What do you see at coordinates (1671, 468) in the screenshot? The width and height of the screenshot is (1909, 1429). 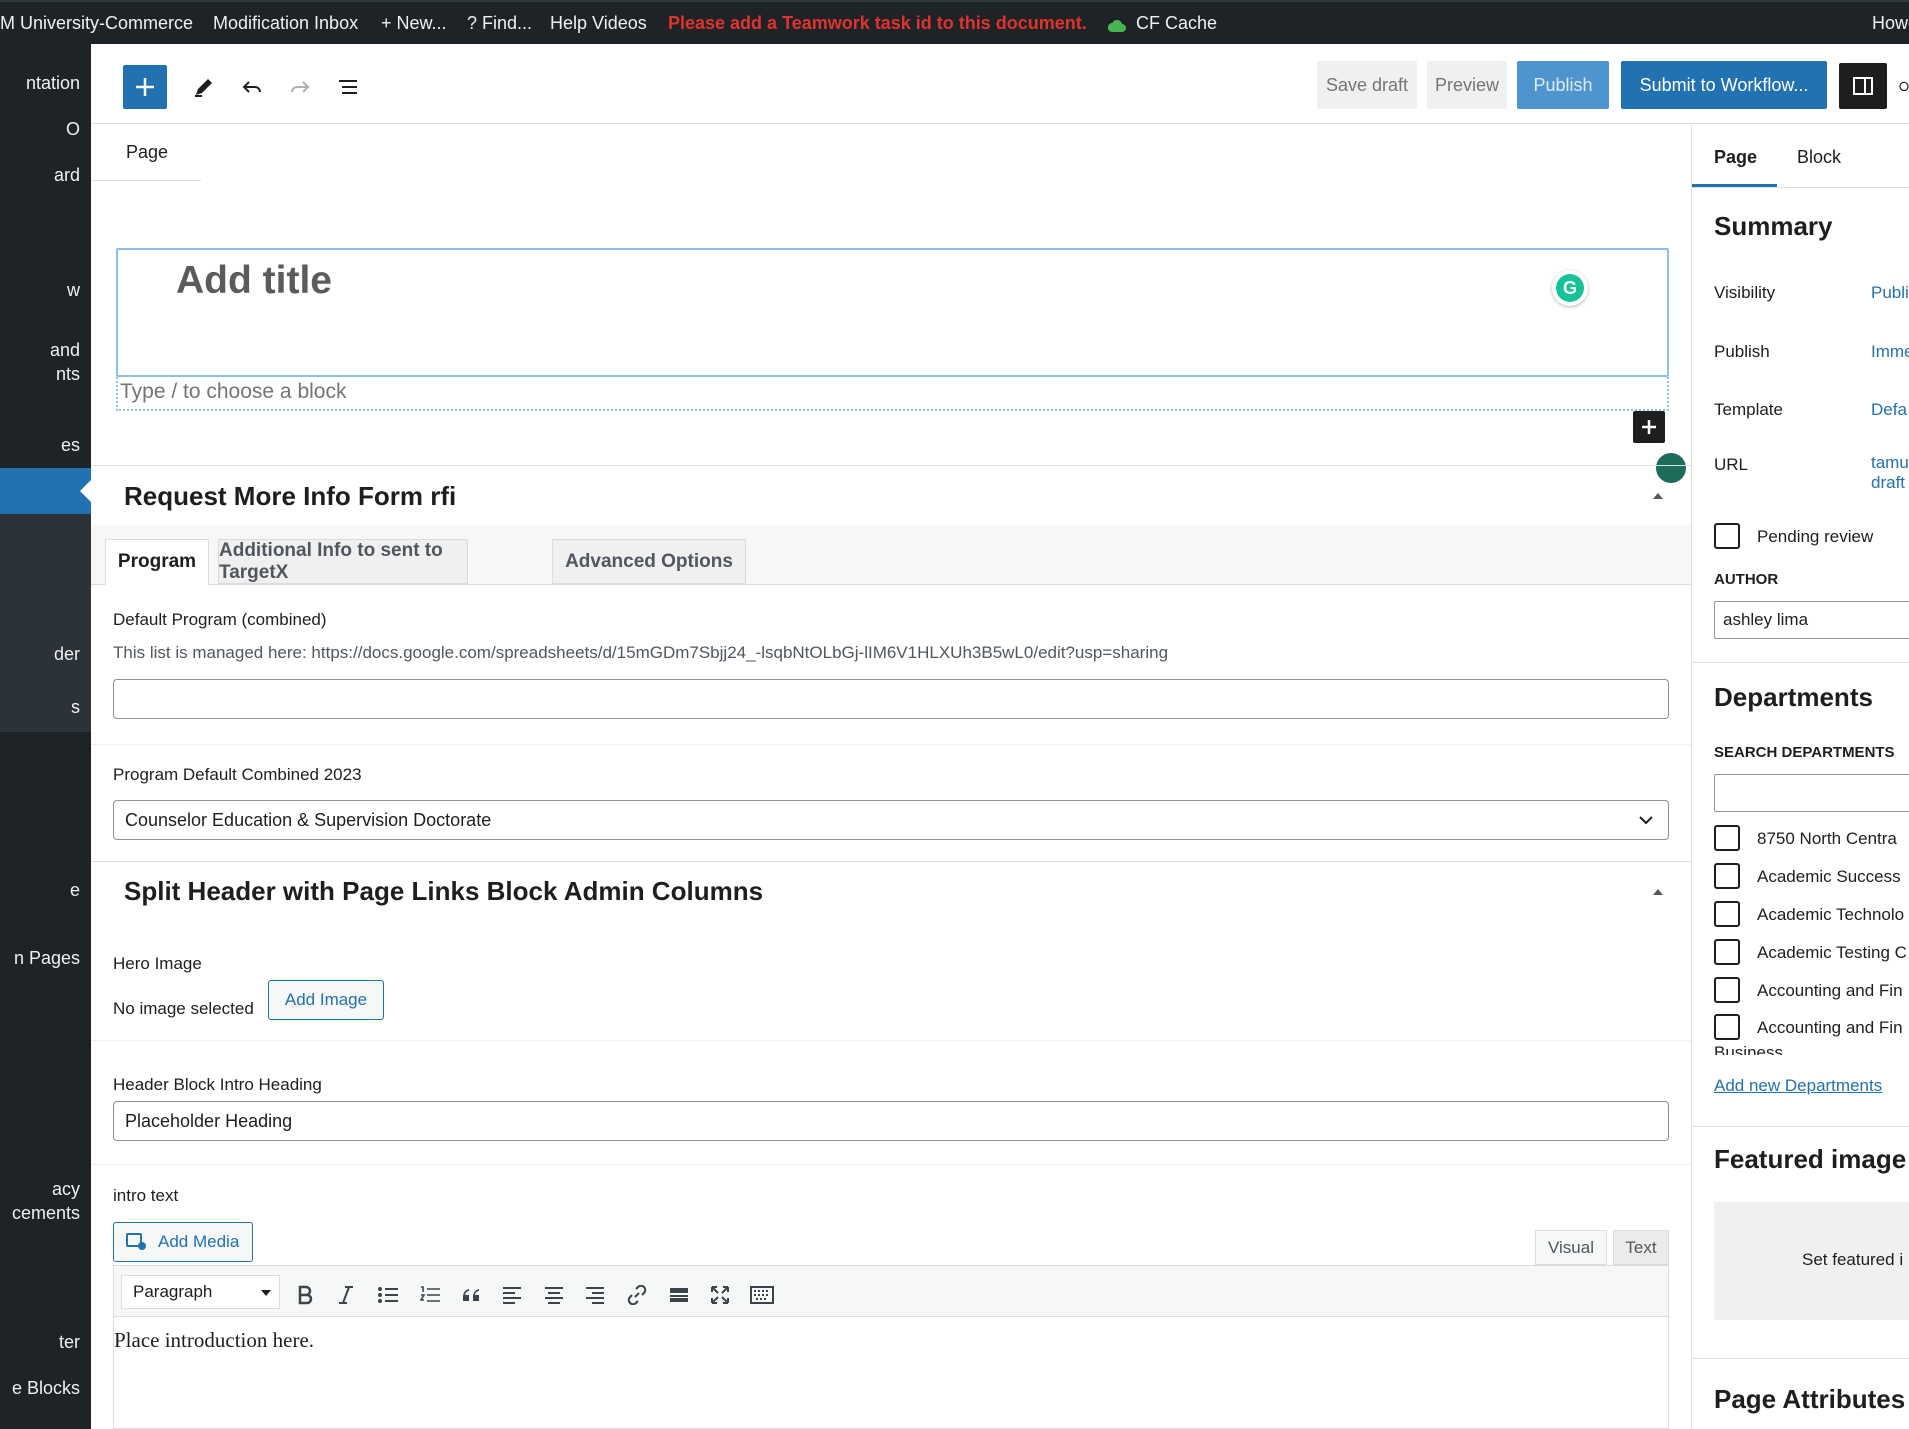 I see `grammarly-badge-icon` at bounding box center [1671, 468].